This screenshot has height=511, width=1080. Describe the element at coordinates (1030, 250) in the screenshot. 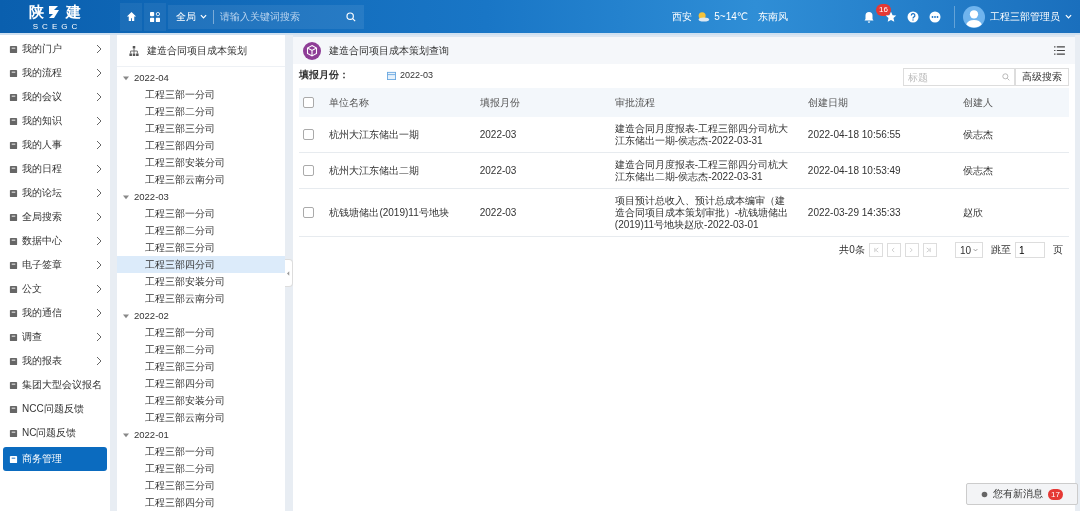

I see `page-input: 1` at that location.